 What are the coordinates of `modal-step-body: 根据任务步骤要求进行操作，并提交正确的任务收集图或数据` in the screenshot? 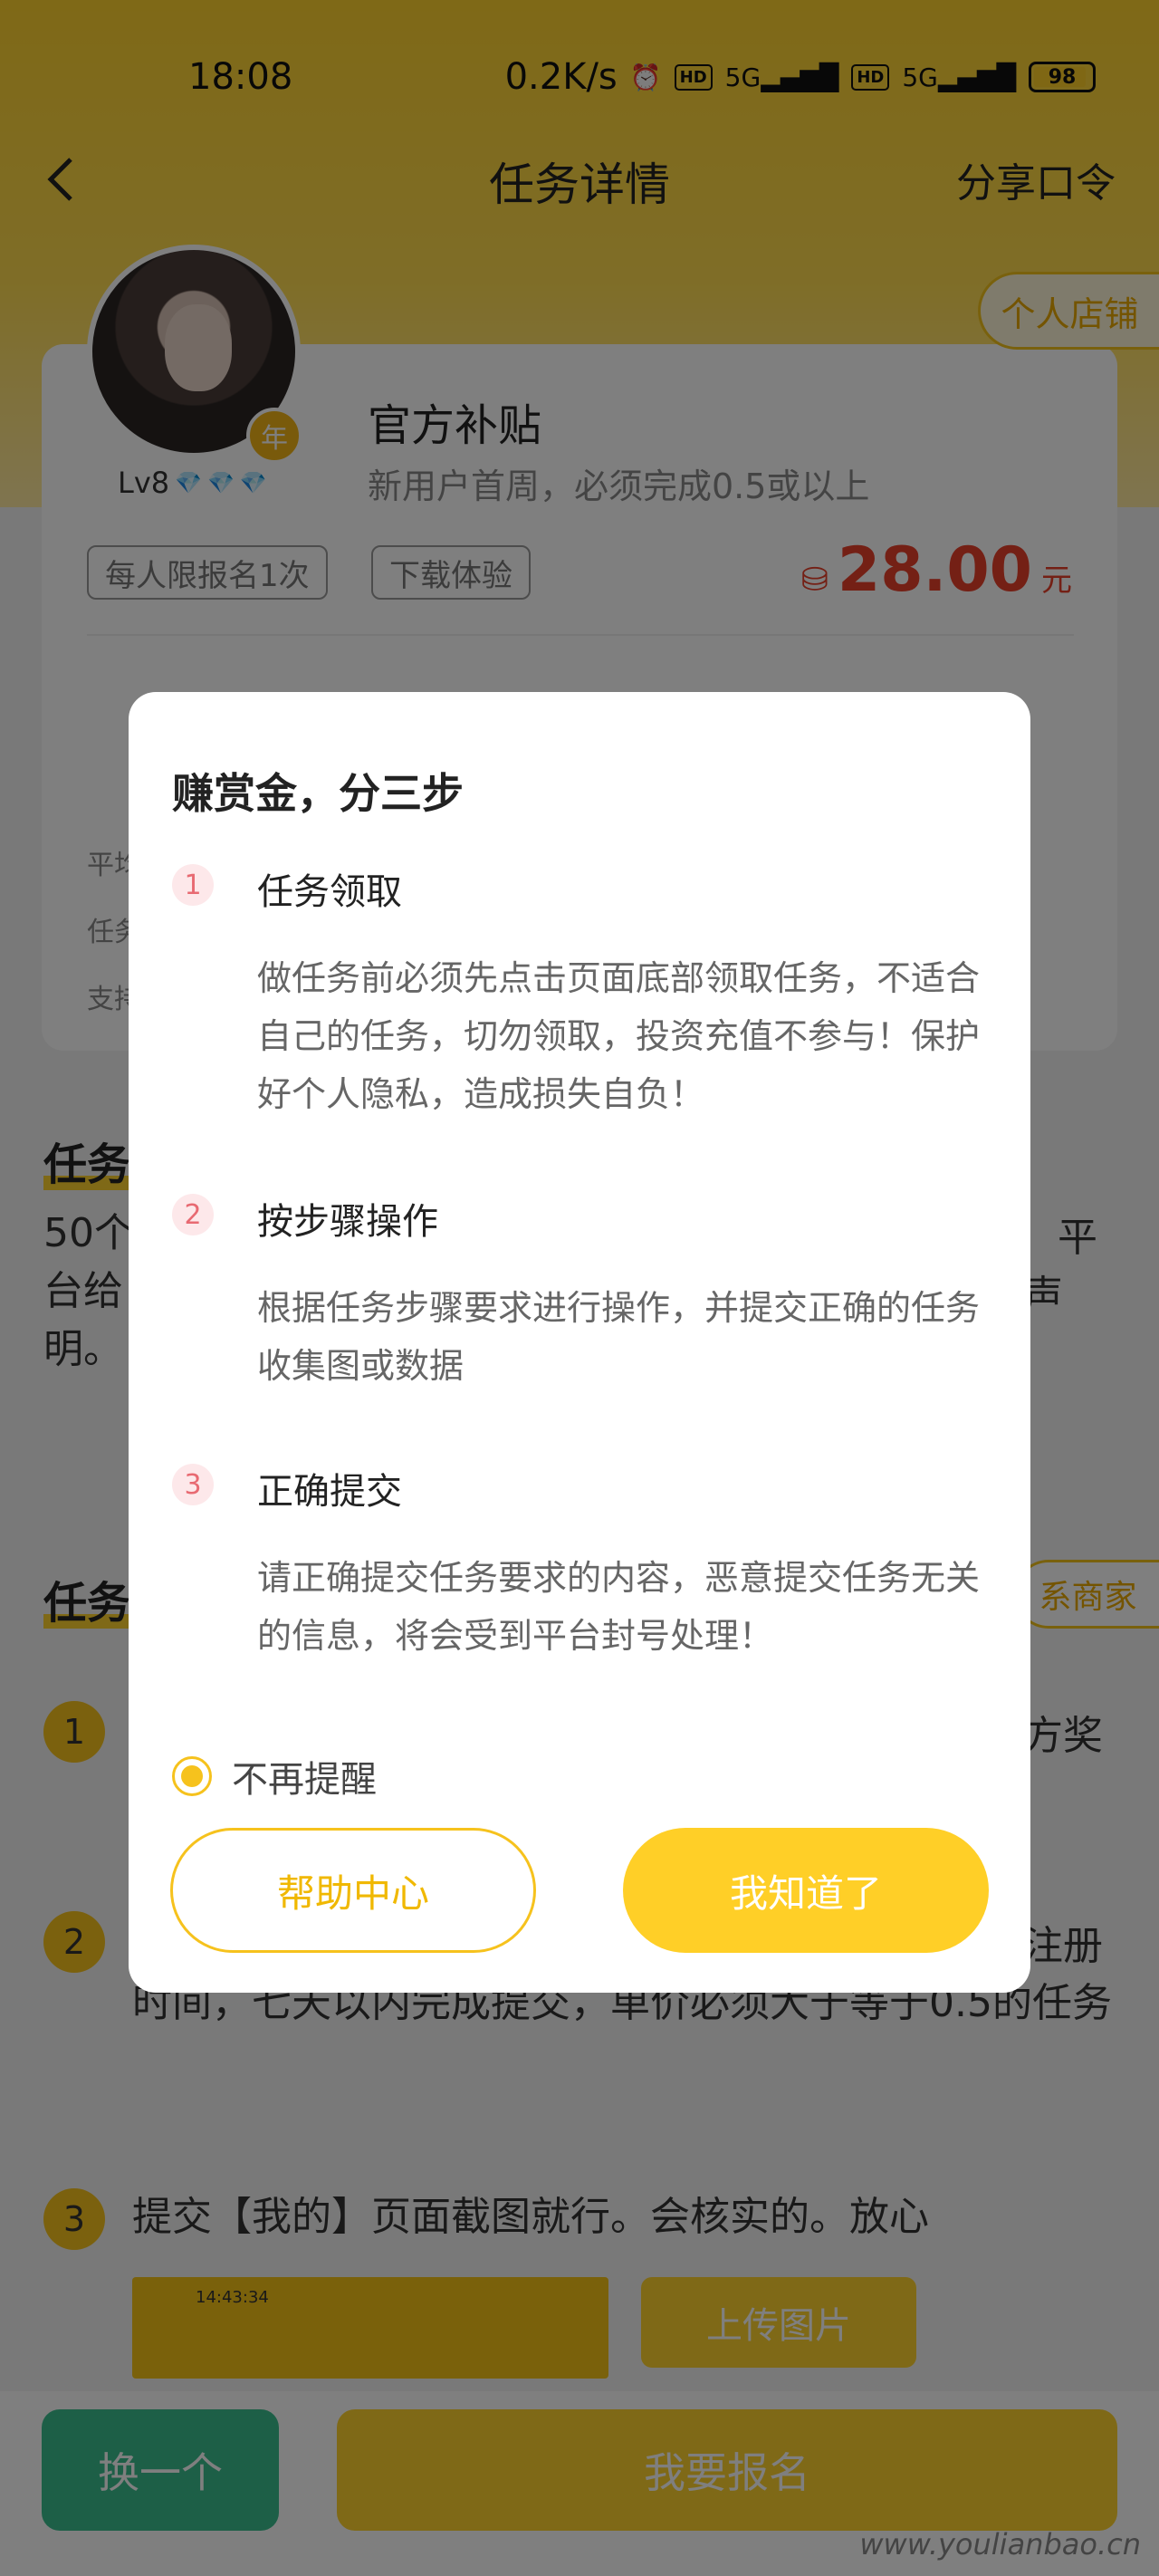 It's located at (619, 1337).